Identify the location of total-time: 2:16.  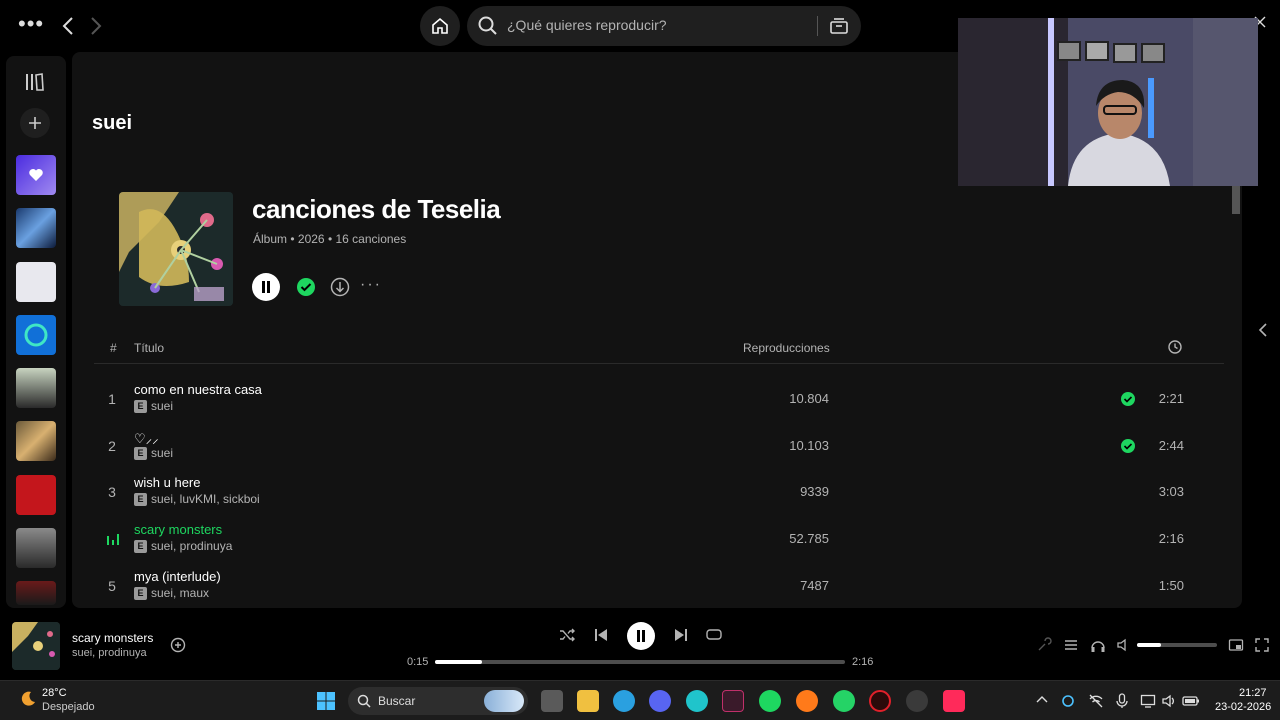
(863, 662).